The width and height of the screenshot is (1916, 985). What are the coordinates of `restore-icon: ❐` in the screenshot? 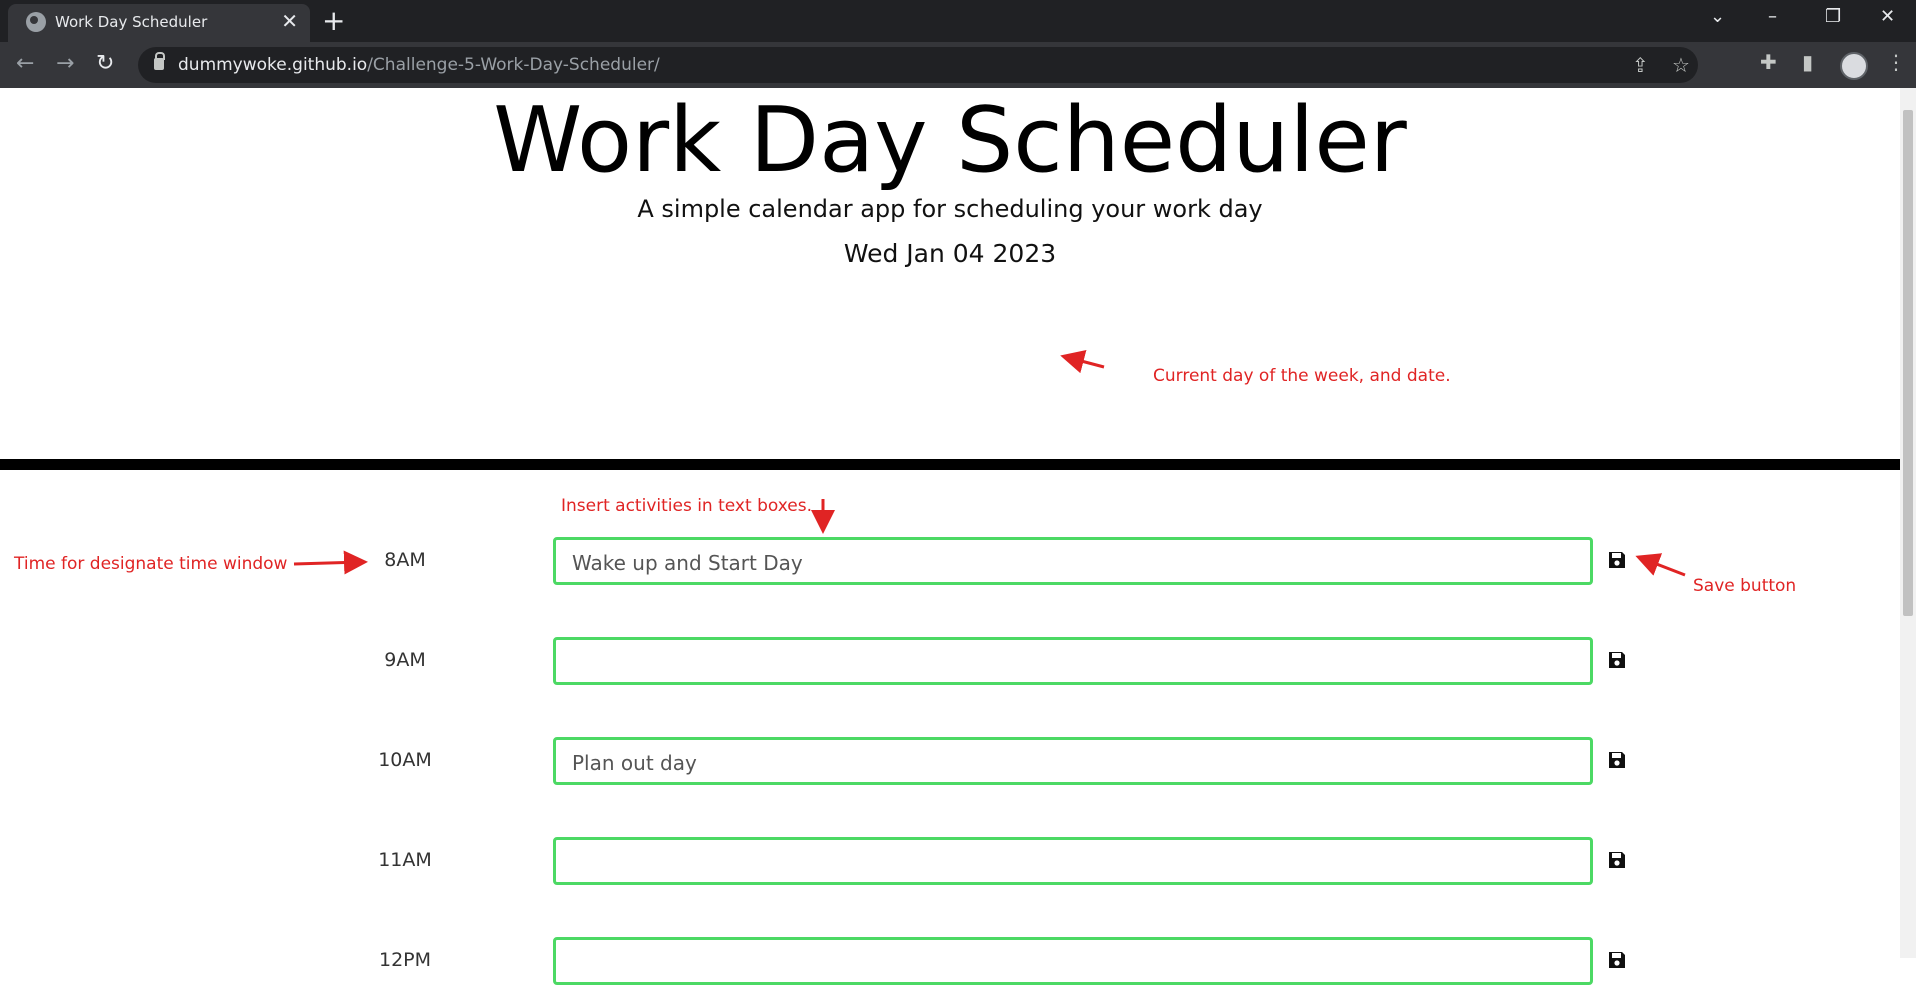 It's located at (1833, 16).